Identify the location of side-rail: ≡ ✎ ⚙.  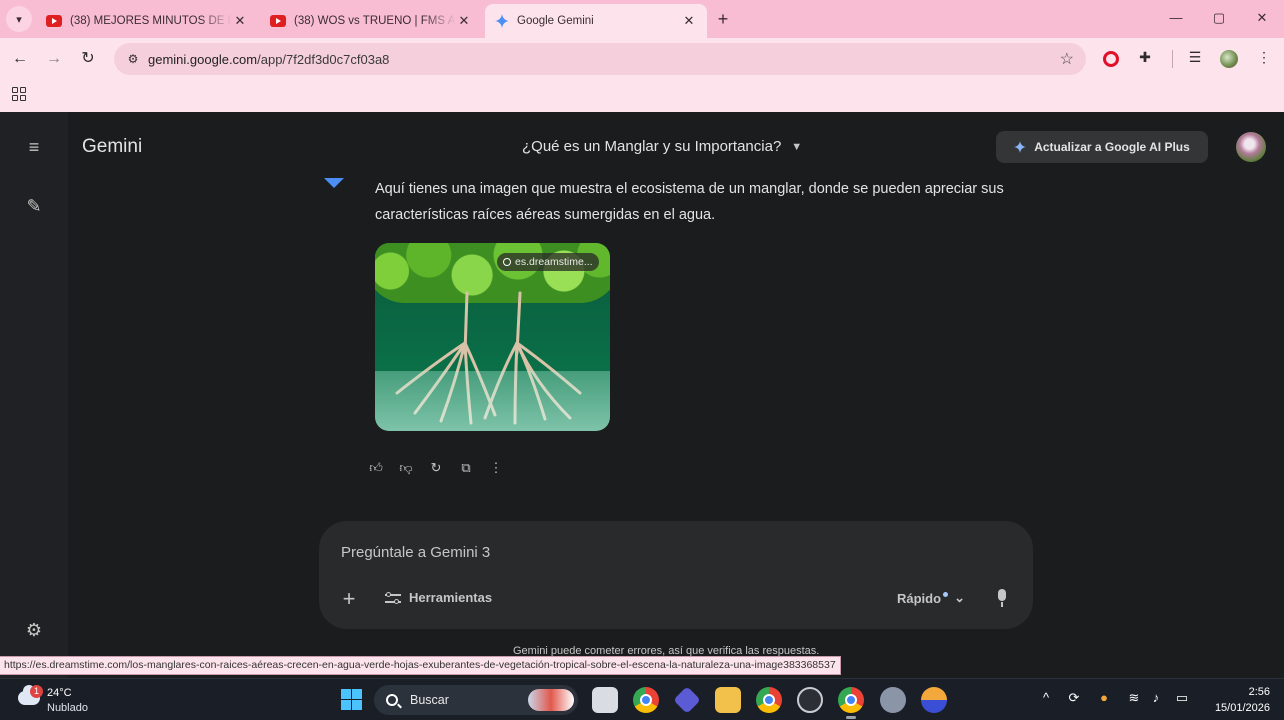
(34, 395).